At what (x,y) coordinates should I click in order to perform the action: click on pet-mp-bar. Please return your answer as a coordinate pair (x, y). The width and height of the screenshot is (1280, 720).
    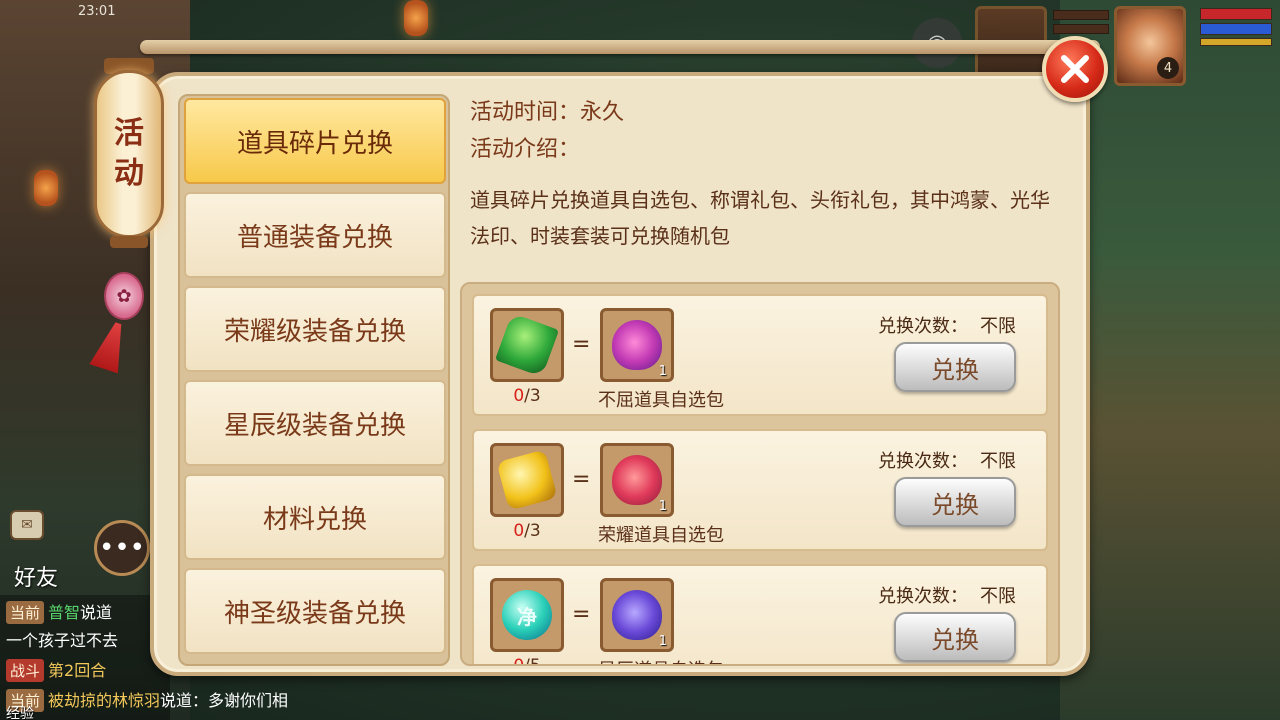
    Looking at the image, I should click on (1081, 29).